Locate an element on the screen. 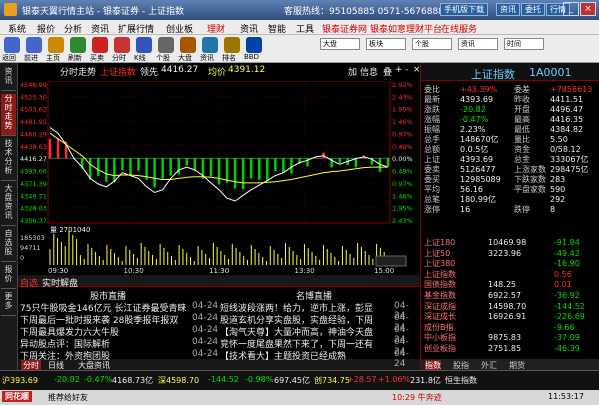  zoom-out-icon: - is located at coordinates (406, 70).